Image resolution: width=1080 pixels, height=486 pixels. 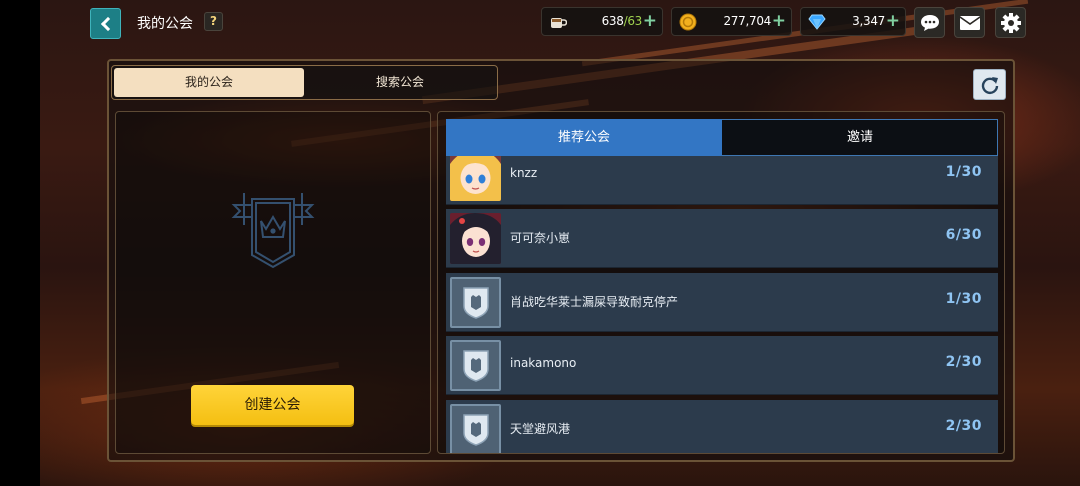 What do you see at coordinates (747, 21) in the screenshot?
I see `gold-value: 277,704` at bounding box center [747, 21].